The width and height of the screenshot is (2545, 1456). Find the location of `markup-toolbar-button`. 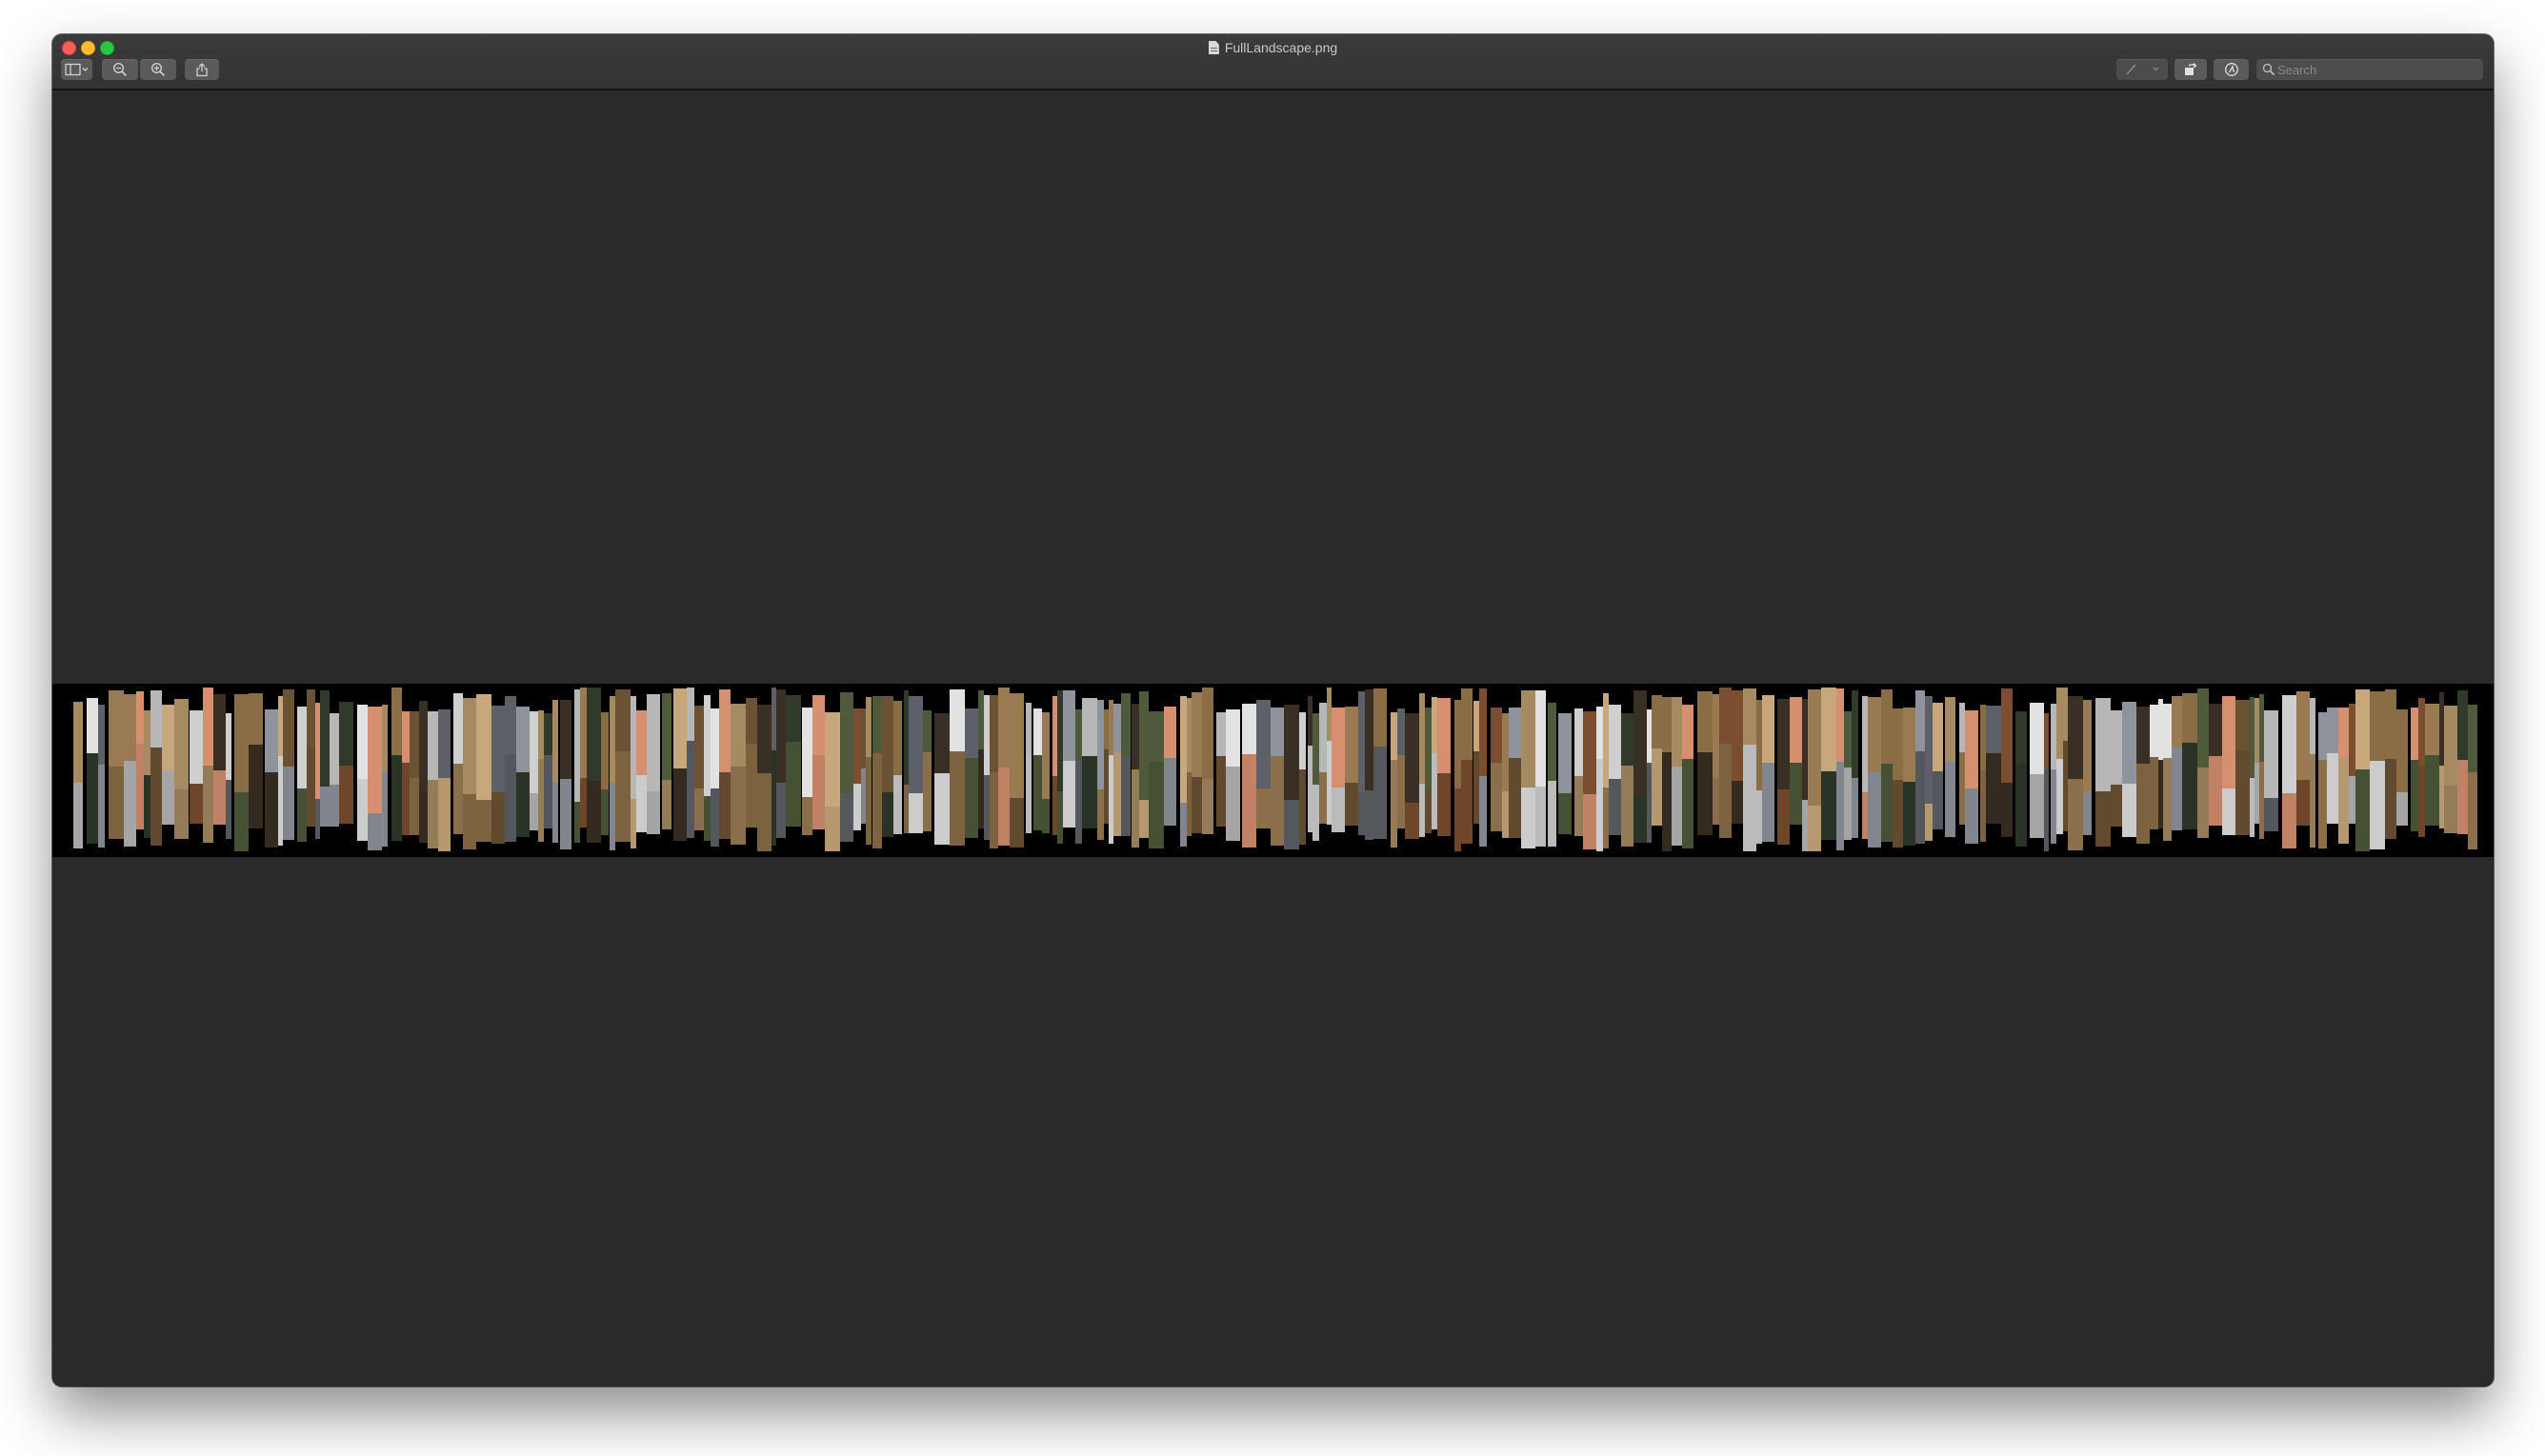

markup-toolbar-button is located at coordinates (2231, 69).